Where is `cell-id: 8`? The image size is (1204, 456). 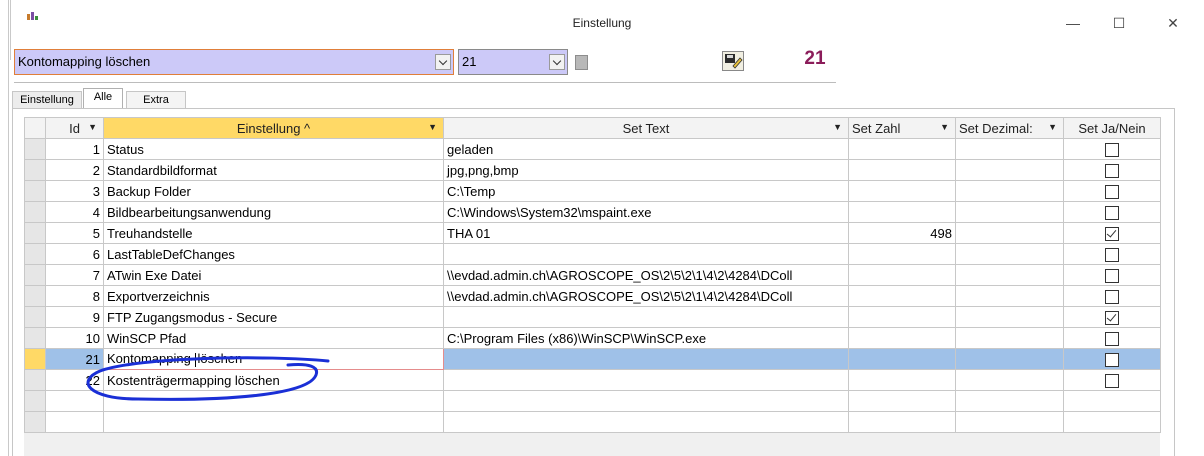
cell-id: 8 is located at coordinates (74, 296).